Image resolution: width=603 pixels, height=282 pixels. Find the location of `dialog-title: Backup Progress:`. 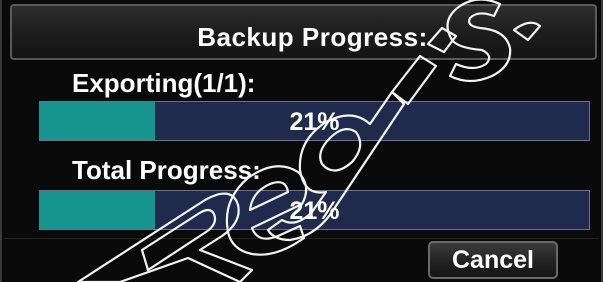

dialog-title: Backup Progress: is located at coordinates (312, 37).